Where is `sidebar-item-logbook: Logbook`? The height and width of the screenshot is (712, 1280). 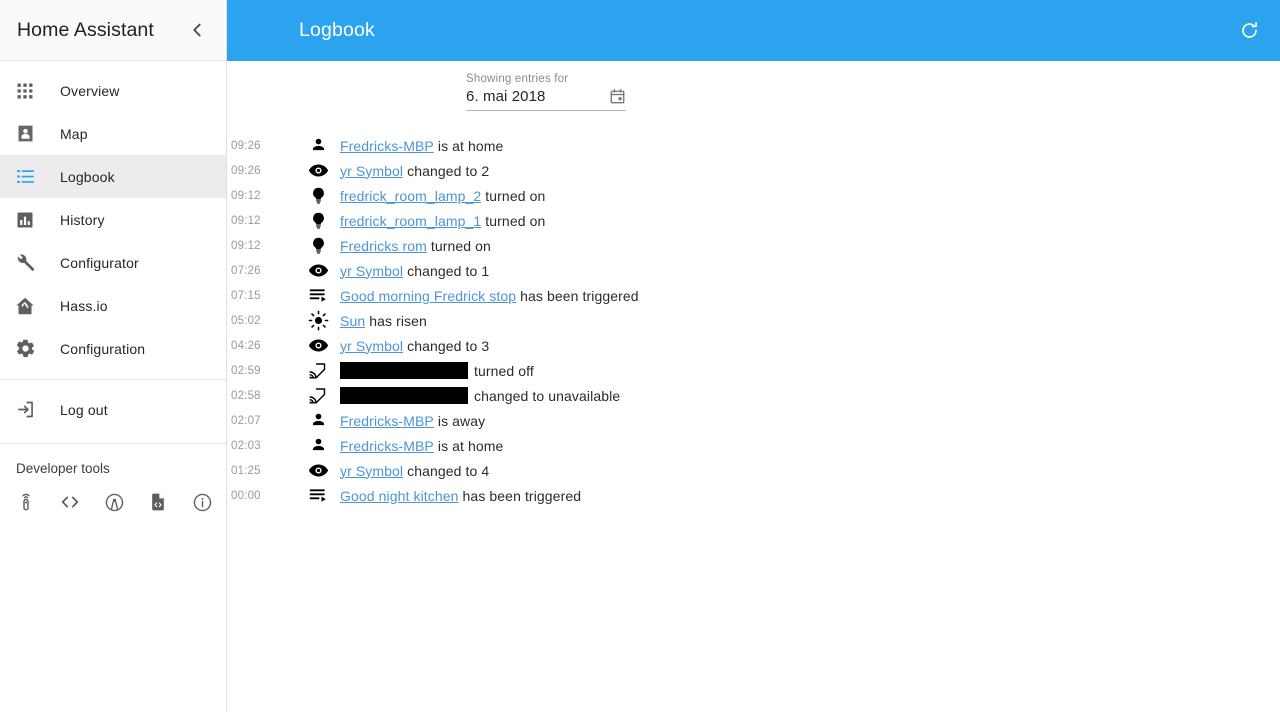
sidebar-item-logbook: Logbook is located at coordinates (113, 176).